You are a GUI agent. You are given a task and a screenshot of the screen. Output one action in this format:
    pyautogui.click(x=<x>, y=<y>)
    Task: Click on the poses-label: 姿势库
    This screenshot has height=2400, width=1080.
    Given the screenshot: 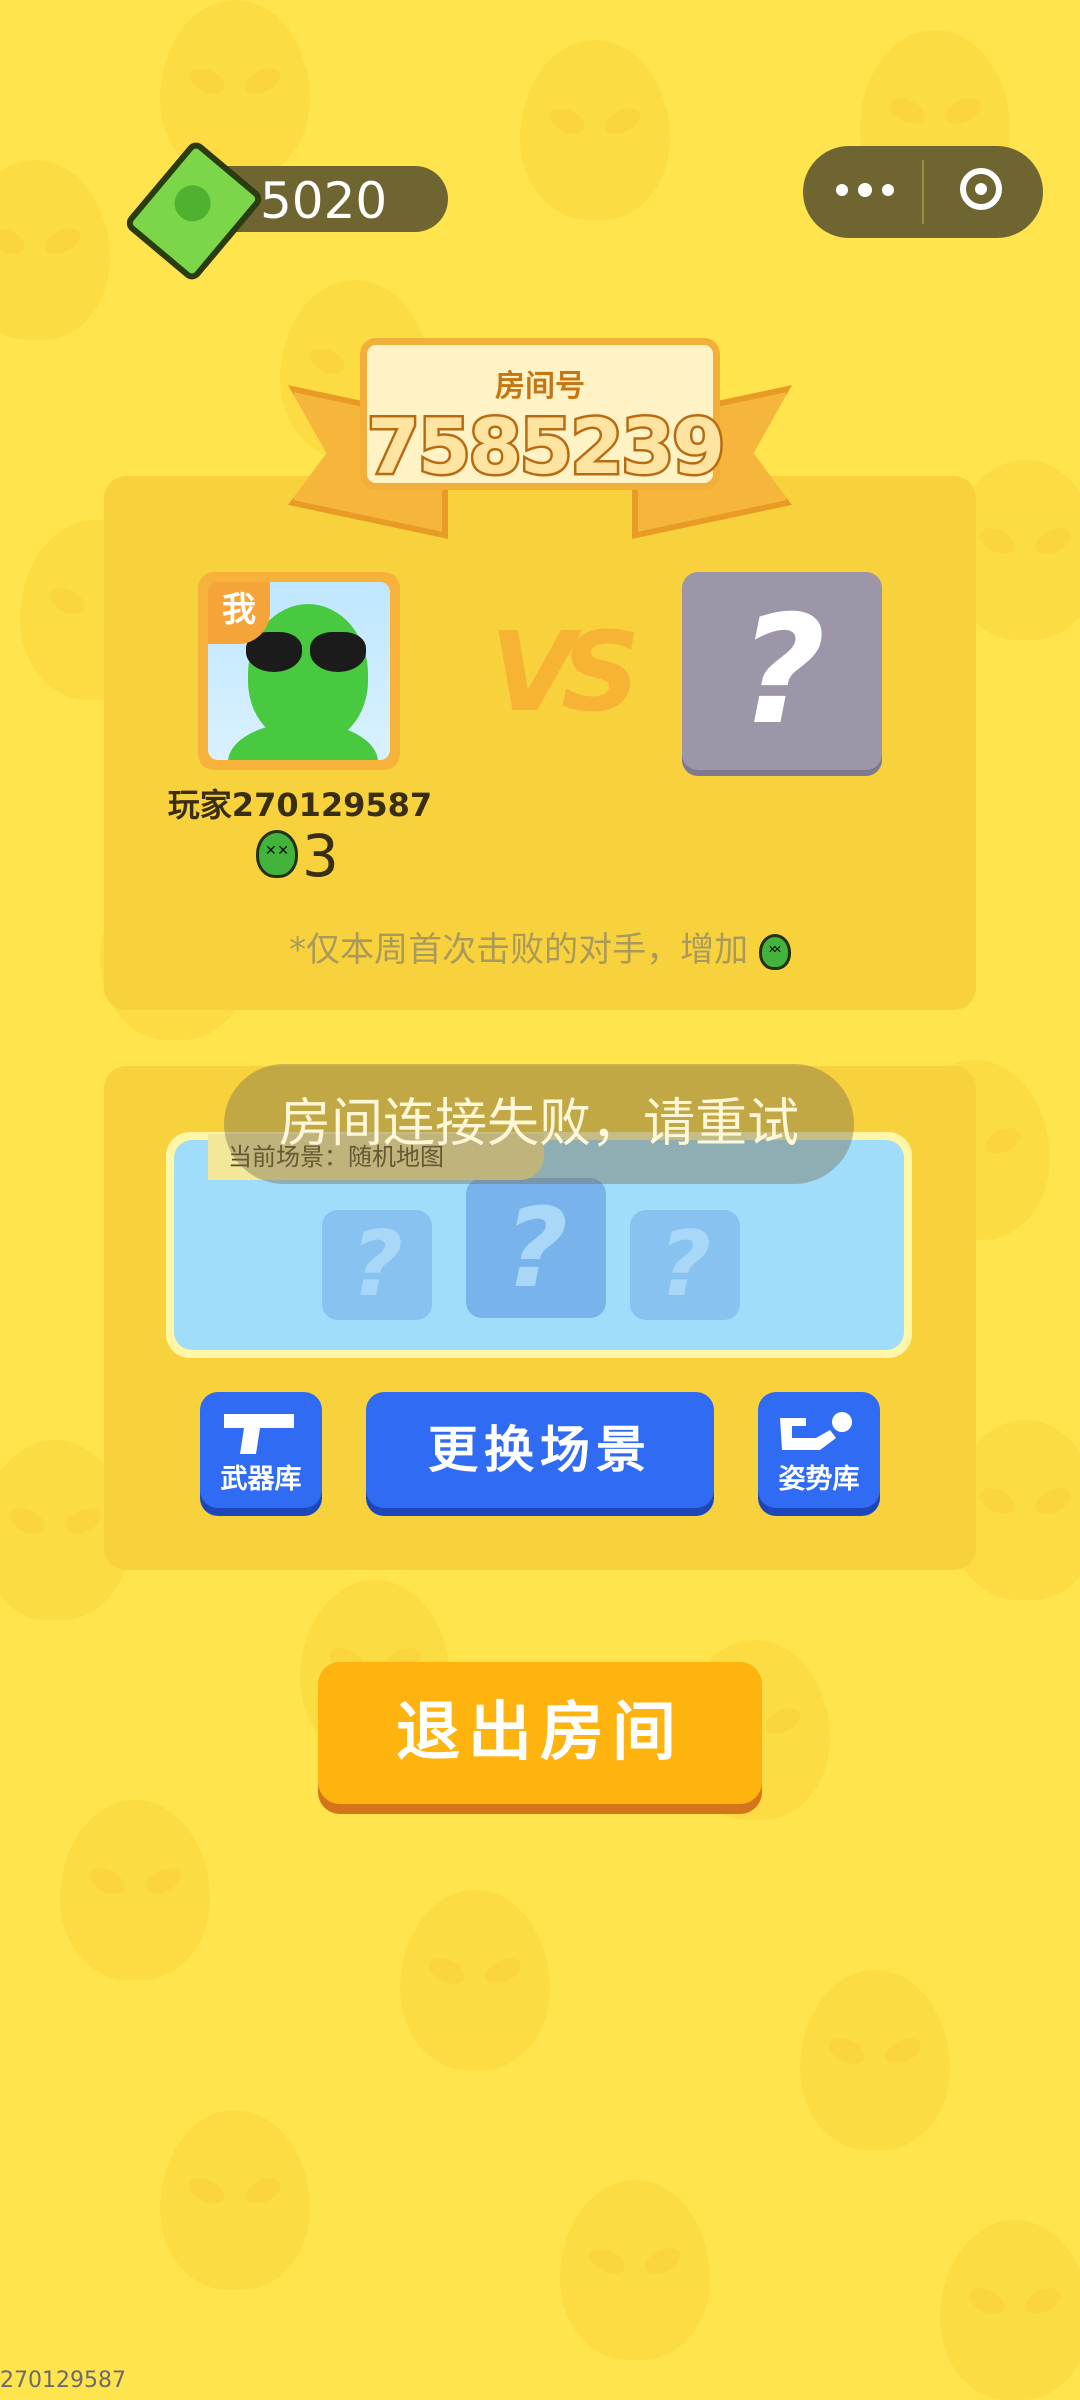 What is the action you would take?
    pyautogui.click(x=819, y=1479)
    